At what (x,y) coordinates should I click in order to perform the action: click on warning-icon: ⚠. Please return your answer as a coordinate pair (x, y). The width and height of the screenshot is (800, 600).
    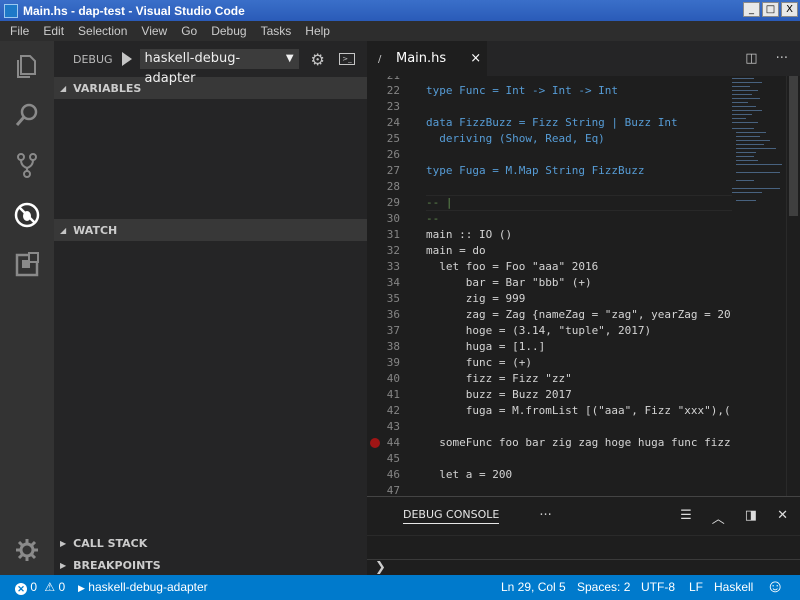
    Looking at the image, I should click on (50, 587).